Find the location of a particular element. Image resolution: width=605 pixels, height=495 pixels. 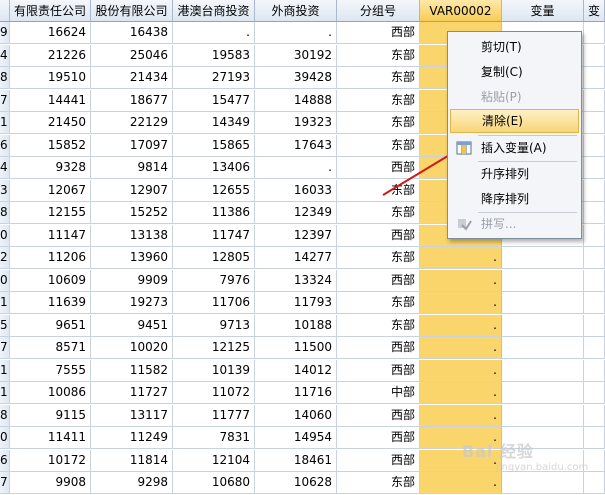

menu-item-sort-ascending: 升序排列 is located at coordinates (514, 174).